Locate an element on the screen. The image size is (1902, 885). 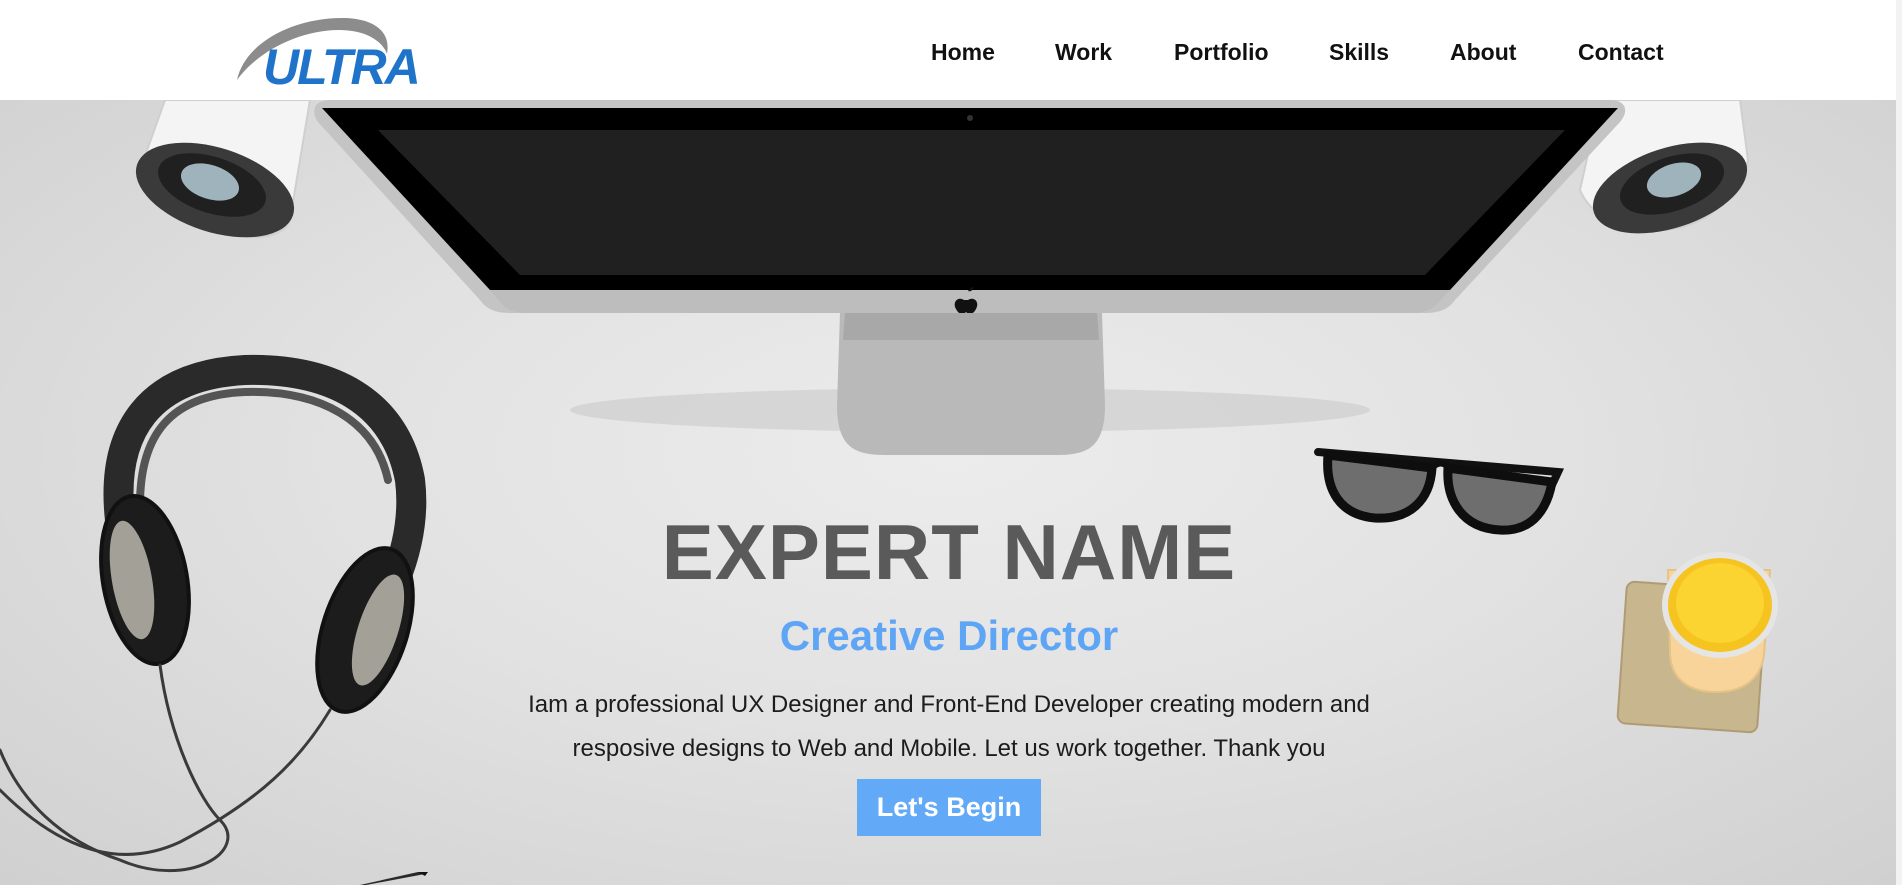
hero-title: EXPERT NAME is located at coordinates (949, 552).